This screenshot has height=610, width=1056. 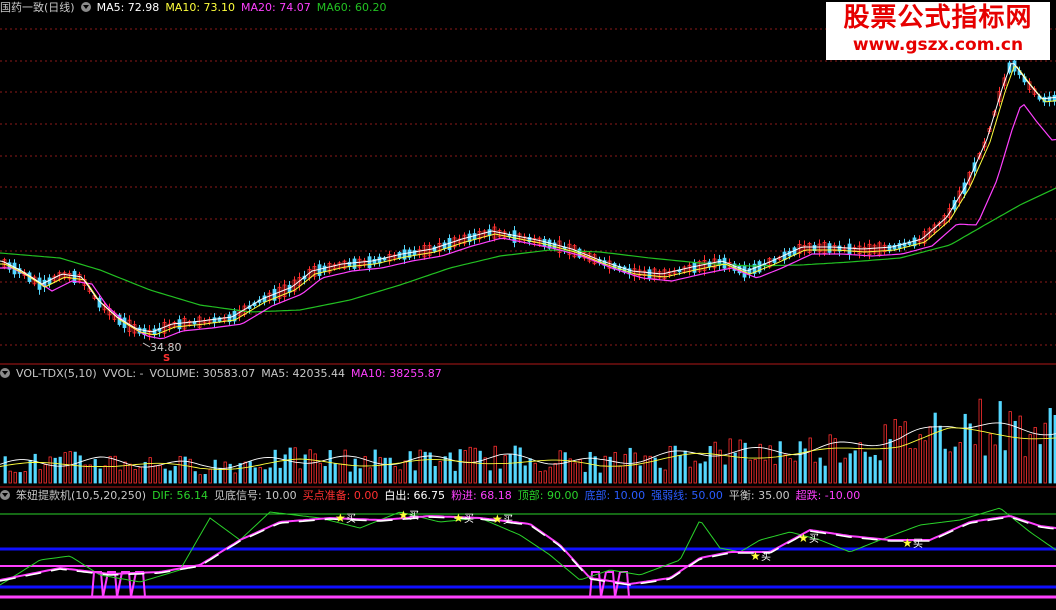 What do you see at coordinates (828, 495) in the screenshot?
I see `chaodie-value: 超跌: -10.00` at bounding box center [828, 495].